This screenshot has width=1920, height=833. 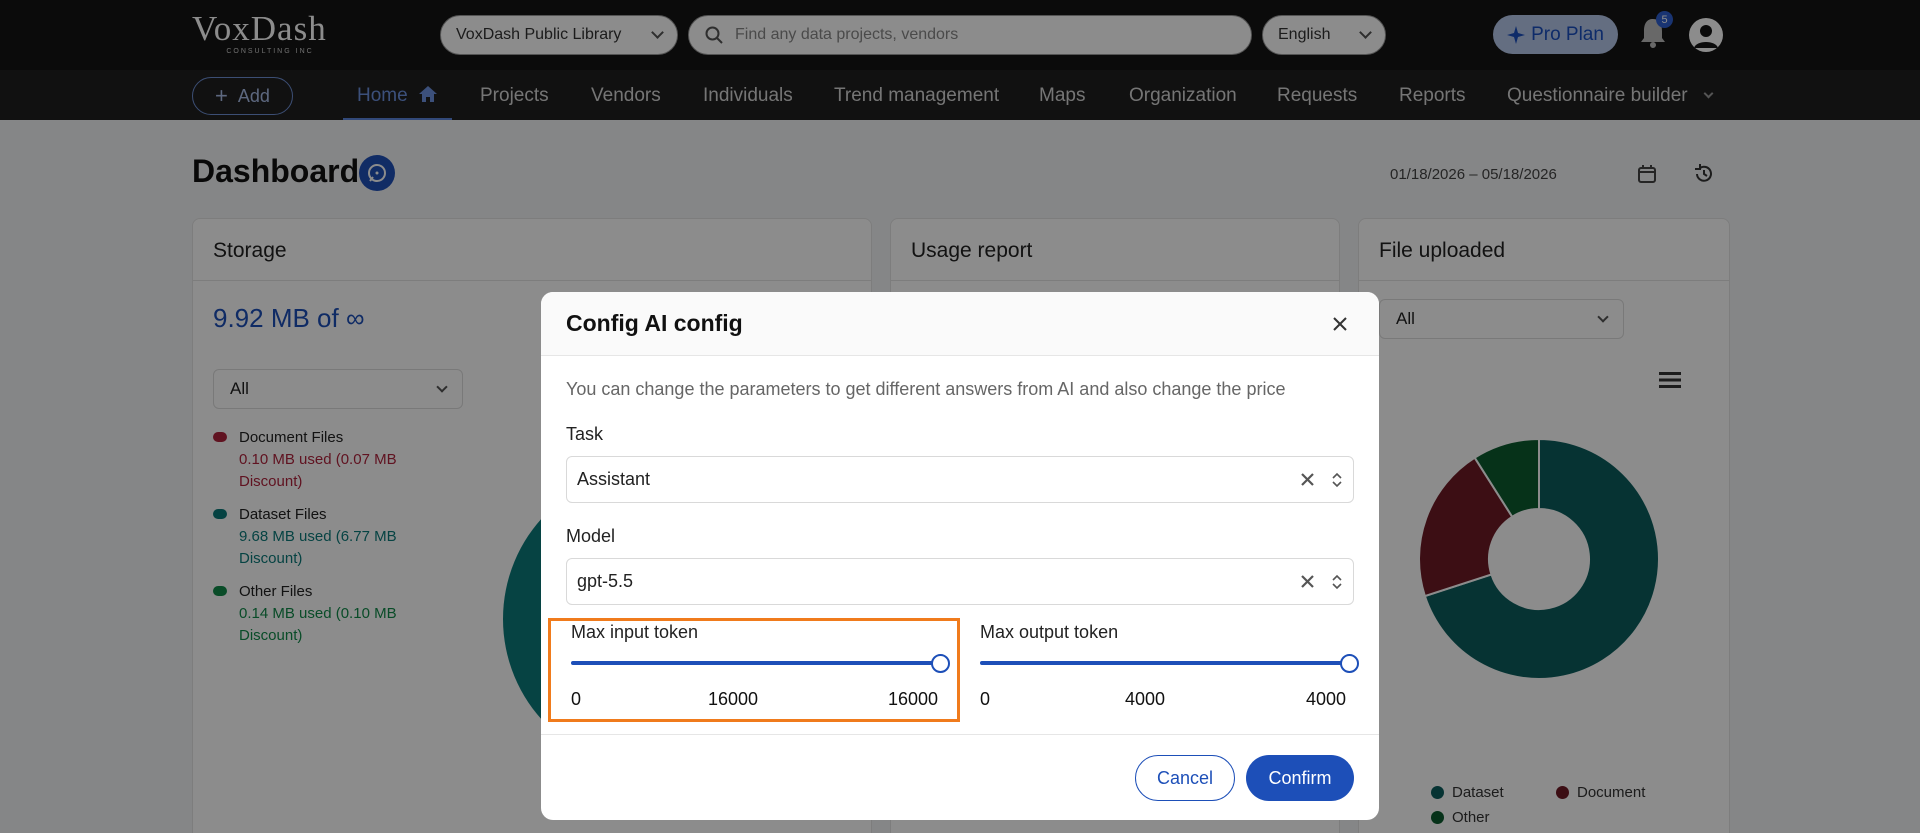 I want to click on modal-footer: Cancel Confirm, so click(x=960, y=777).